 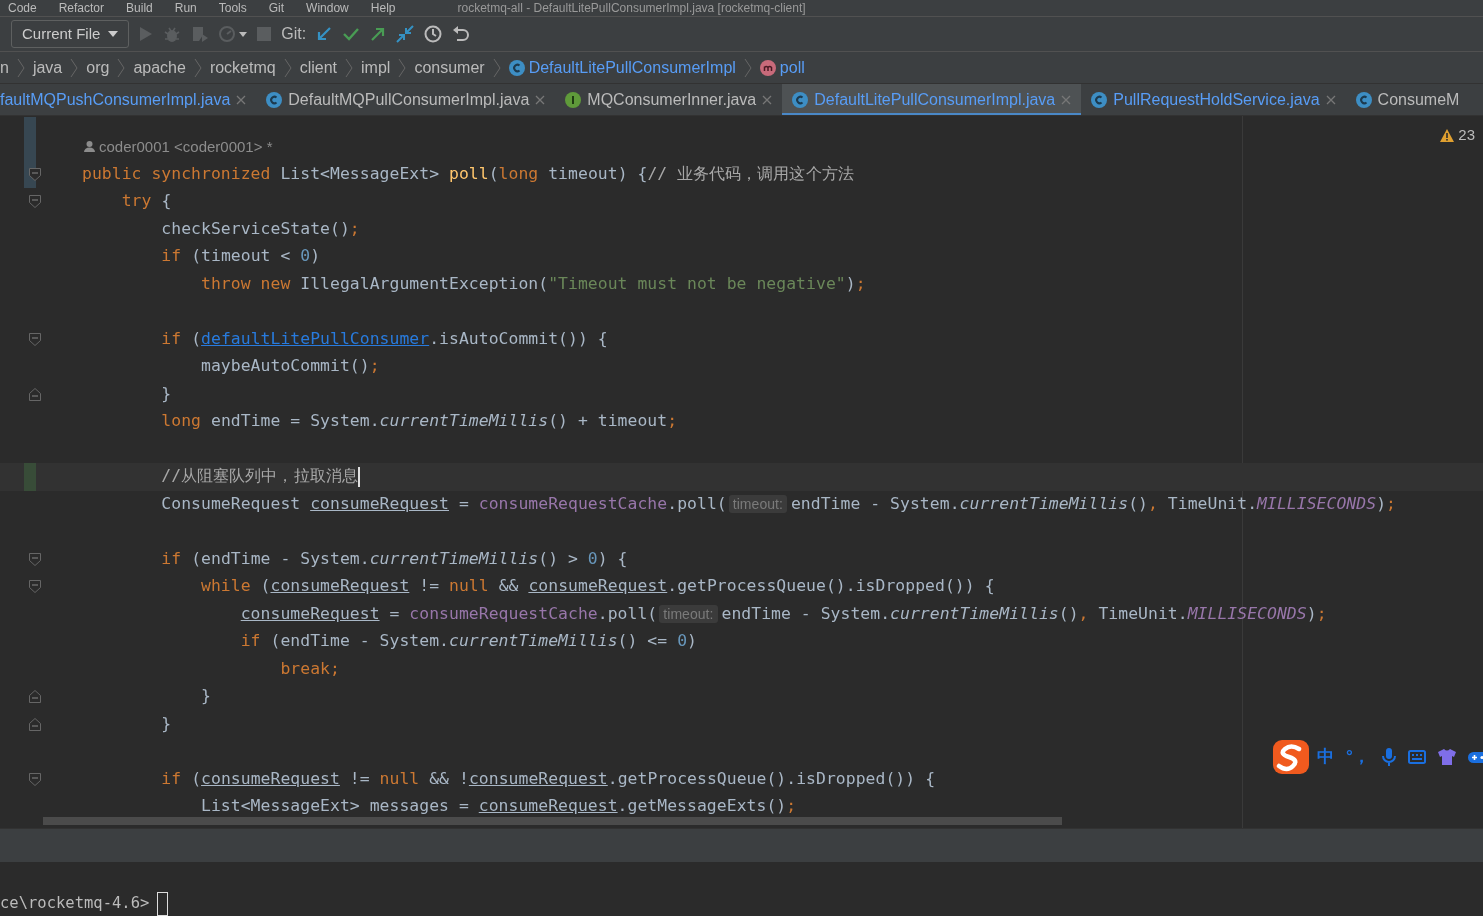 I want to click on code-line: //从阻塞队列中，拉取消息, so click(x=259, y=476).